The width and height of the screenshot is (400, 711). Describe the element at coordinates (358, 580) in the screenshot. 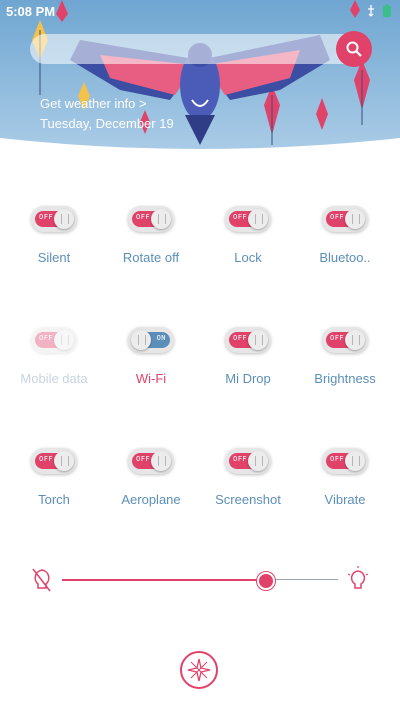

I see `brightness-high-icon` at that location.